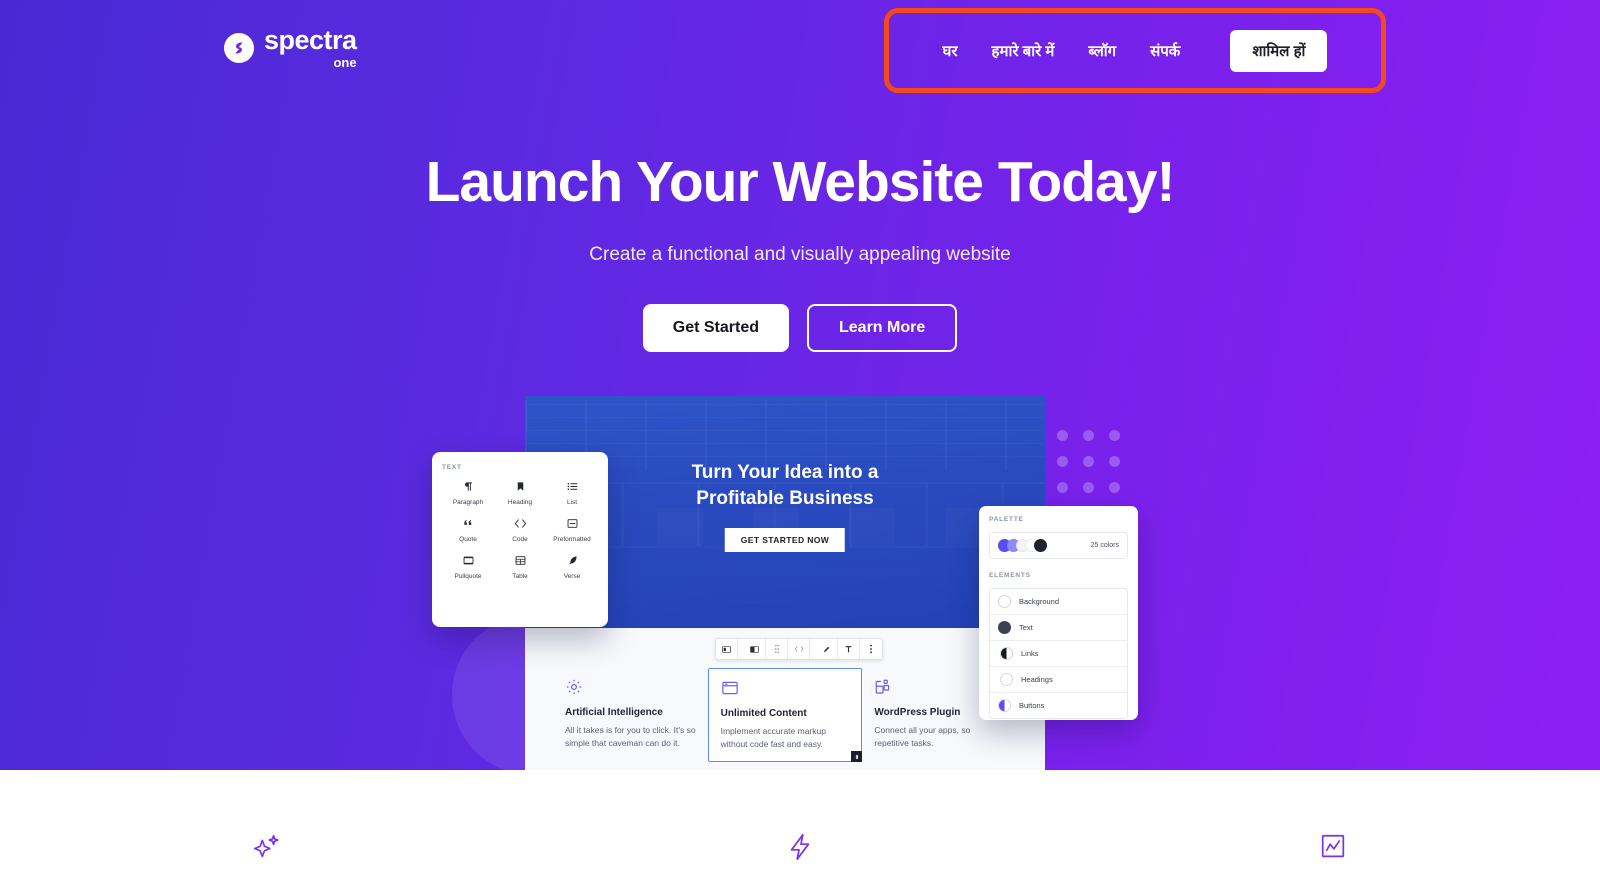 This screenshot has width=1600, height=877. What do you see at coordinates (1026, 627) in the screenshot?
I see `element-label: Text` at bounding box center [1026, 627].